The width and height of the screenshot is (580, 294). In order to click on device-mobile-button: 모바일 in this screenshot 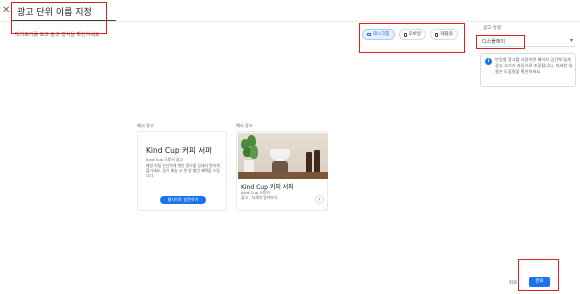, I will do `click(412, 34)`.